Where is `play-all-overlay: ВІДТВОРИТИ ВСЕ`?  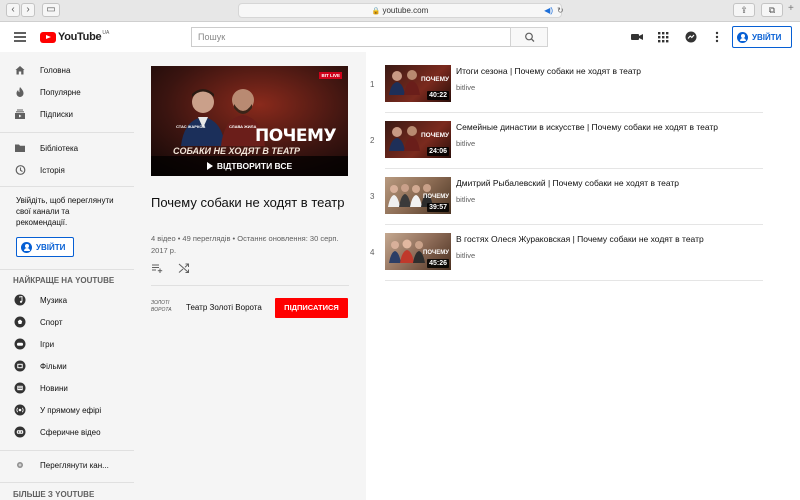
play-all-overlay: ВІДТВОРИТИ ВСЕ is located at coordinates (249, 166).